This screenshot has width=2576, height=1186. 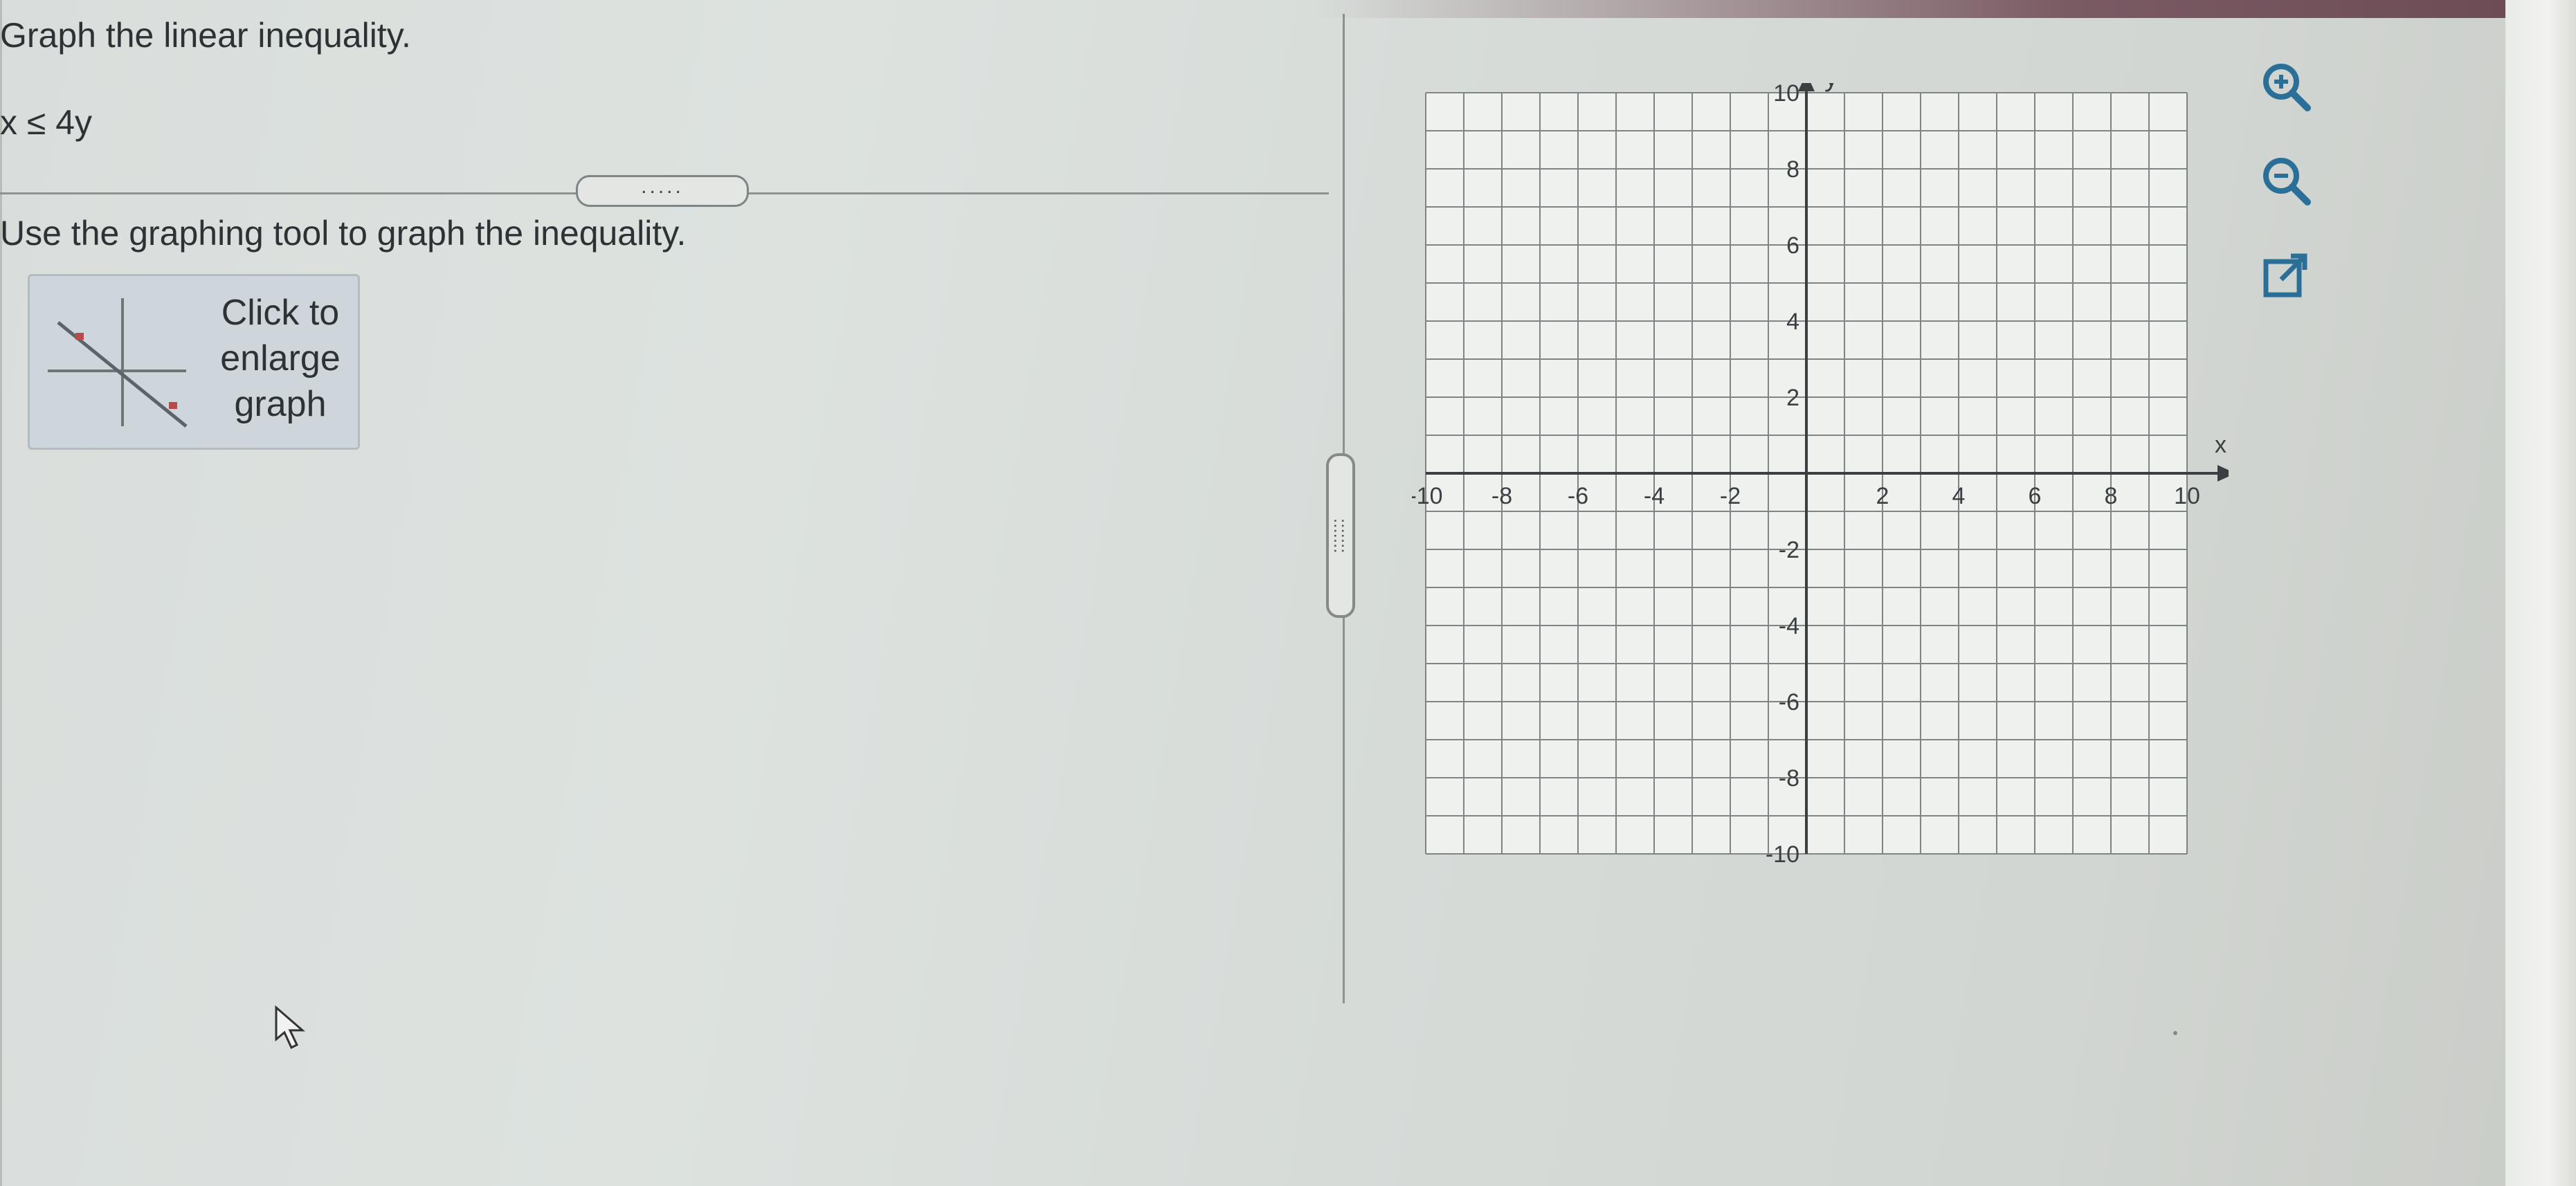 What do you see at coordinates (1806, 87) in the screenshot?
I see `y-axis-arrow` at bounding box center [1806, 87].